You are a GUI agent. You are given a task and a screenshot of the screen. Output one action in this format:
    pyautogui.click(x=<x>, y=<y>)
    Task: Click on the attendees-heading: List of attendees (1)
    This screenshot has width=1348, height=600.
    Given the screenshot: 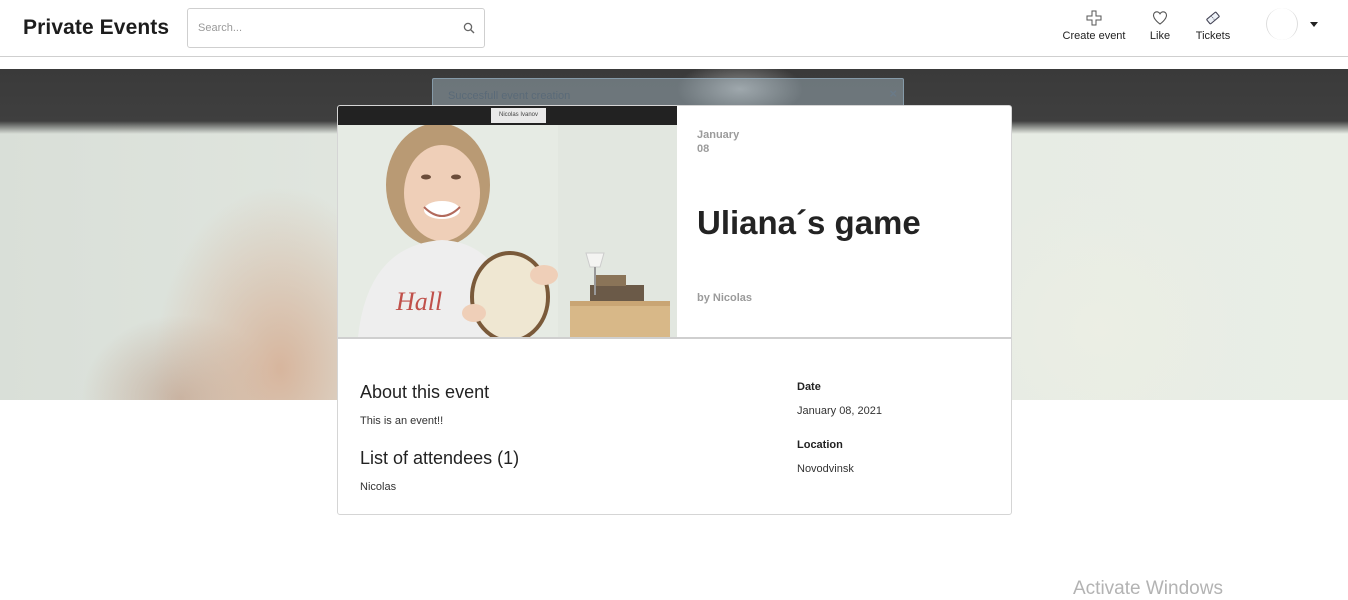 What is the action you would take?
    pyautogui.click(x=440, y=458)
    